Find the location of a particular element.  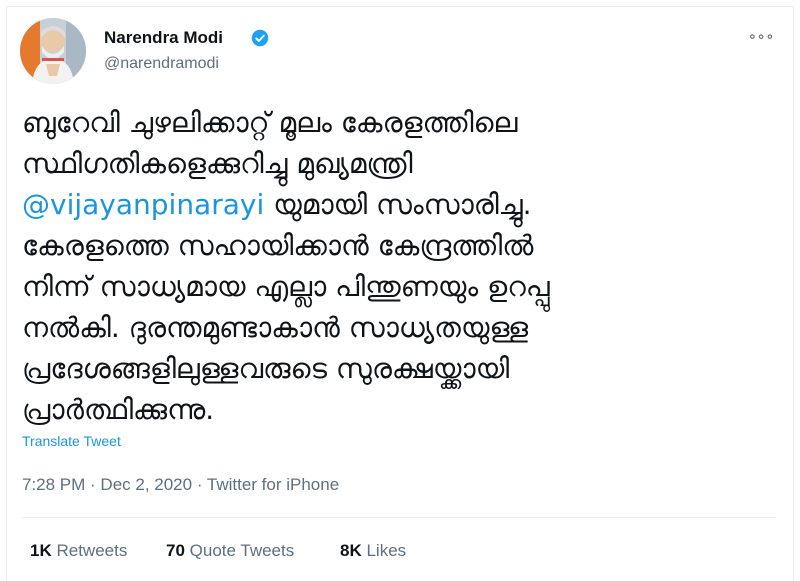

quote-tweets-stat: 70 Quote Tweets is located at coordinates (230, 551).